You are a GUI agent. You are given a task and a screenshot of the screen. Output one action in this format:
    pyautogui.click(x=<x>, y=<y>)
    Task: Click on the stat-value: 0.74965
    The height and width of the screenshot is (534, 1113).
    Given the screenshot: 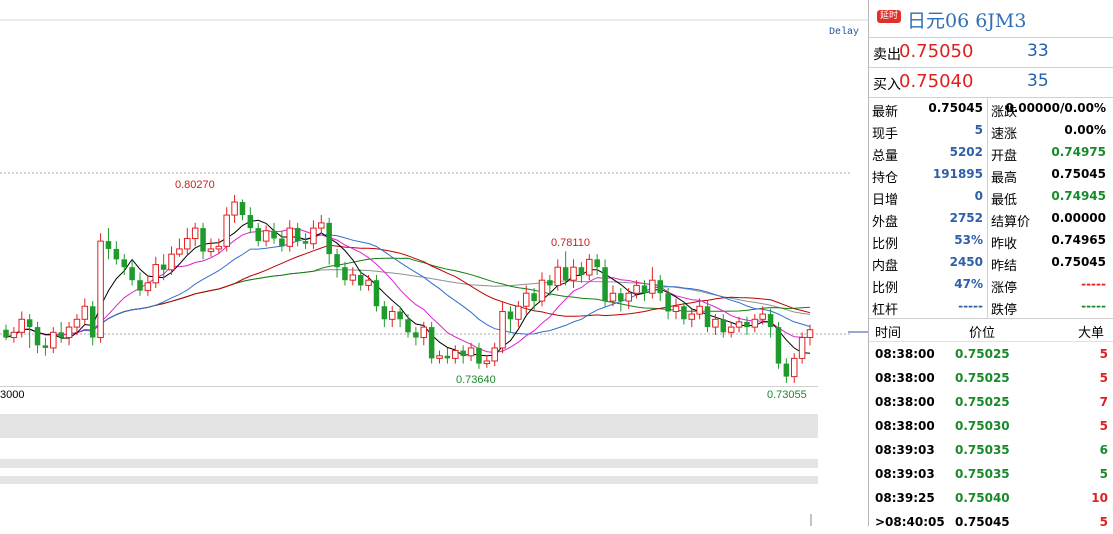 What is the action you would take?
    pyautogui.click(x=1078, y=240)
    